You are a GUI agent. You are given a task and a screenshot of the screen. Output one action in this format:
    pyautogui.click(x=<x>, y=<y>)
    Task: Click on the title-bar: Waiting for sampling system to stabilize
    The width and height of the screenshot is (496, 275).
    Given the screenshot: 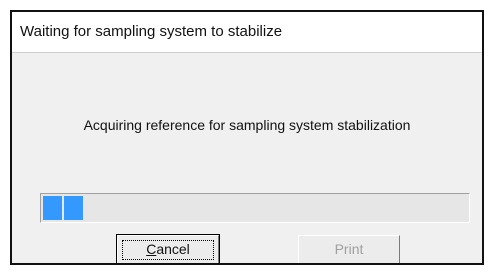 What is the action you would take?
    pyautogui.click(x=247, y=32)
    